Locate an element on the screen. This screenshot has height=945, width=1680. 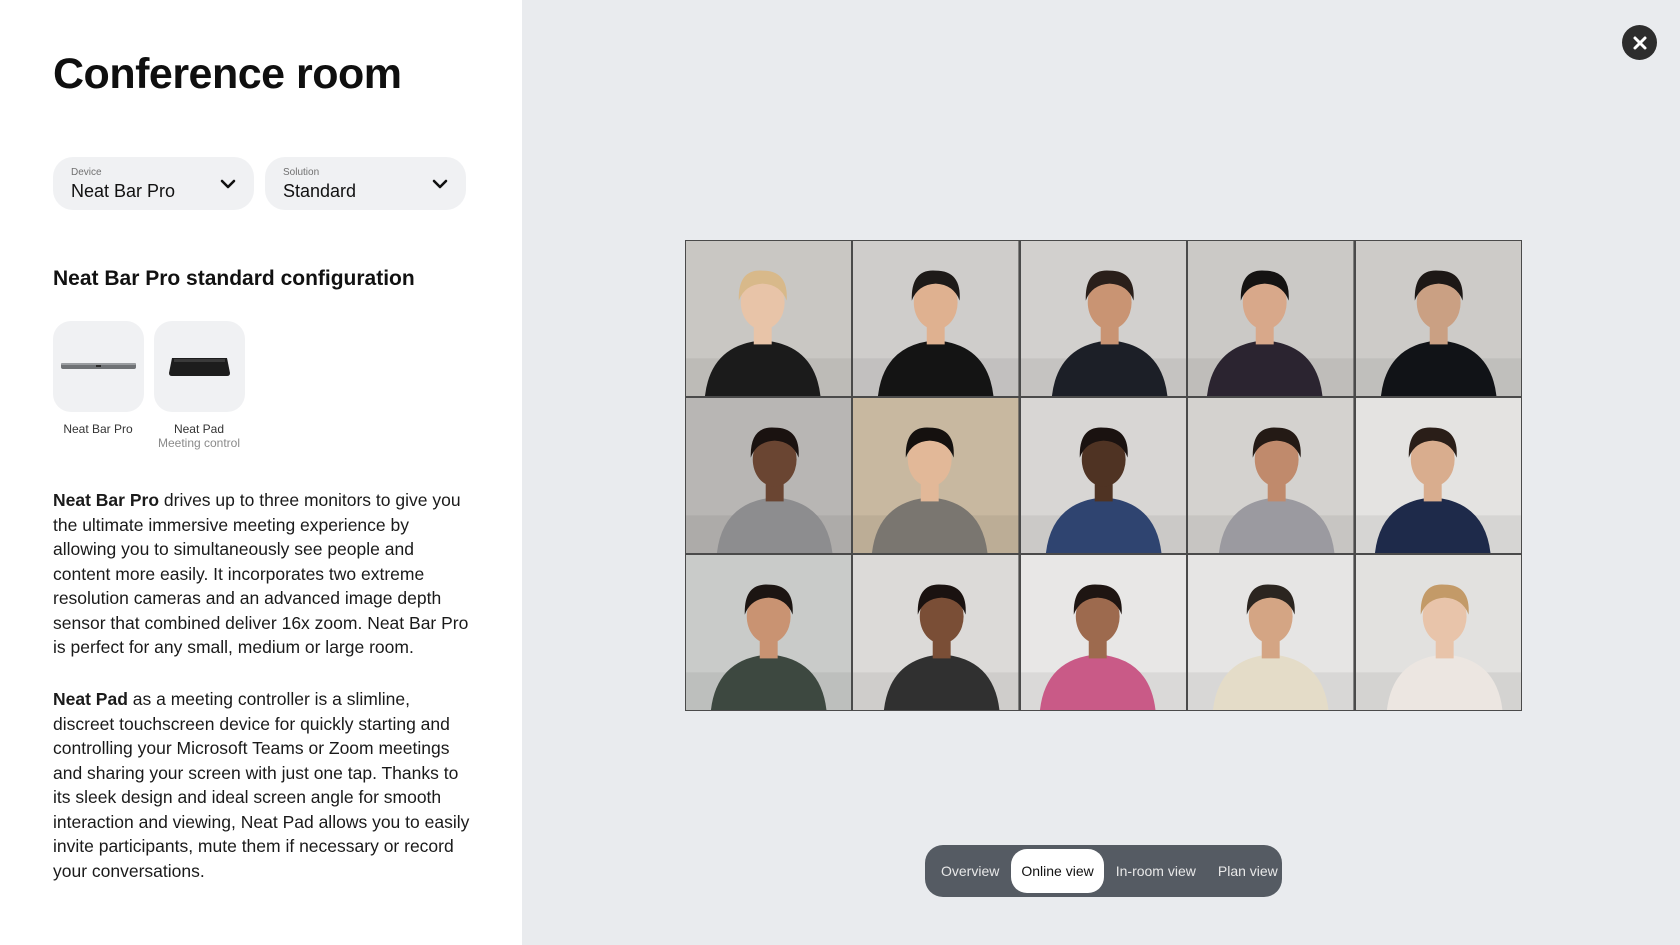
neat-bar-pro-description-bold: Neat Bar Pro is located at coordinates (106, 500).